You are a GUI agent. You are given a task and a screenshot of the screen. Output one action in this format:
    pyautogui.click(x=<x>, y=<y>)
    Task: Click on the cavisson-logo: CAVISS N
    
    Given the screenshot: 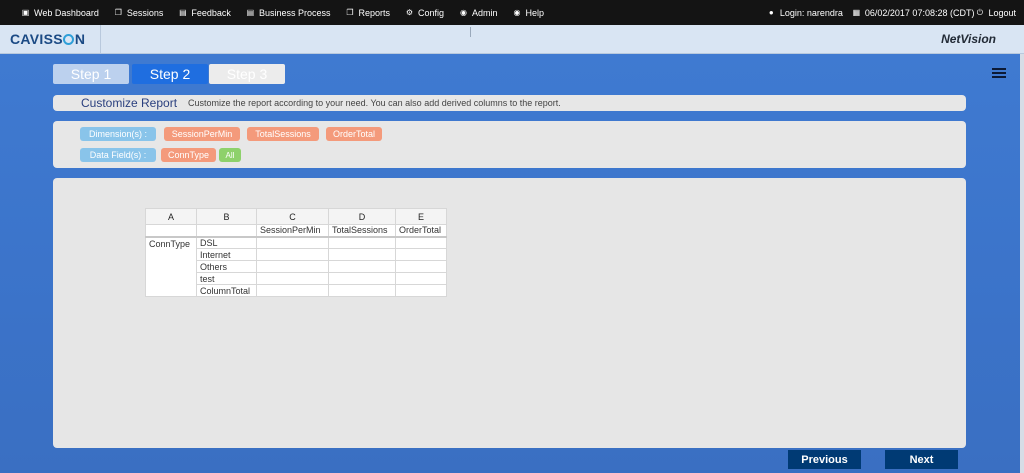 What is the action you would take?
    pyautogui.click(x=47, y=39)
    